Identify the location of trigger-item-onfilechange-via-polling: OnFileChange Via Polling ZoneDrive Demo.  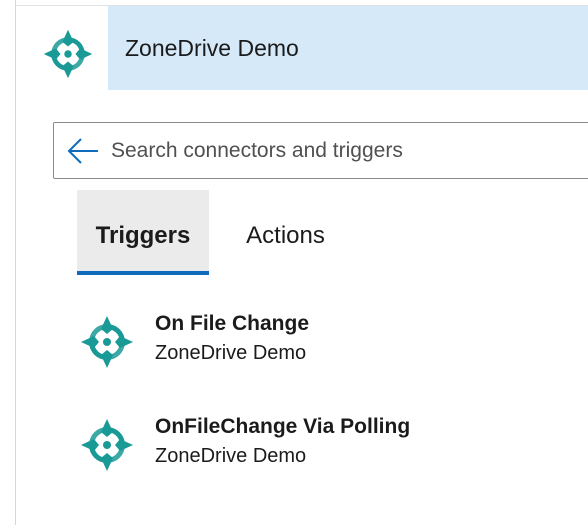
(310, 445).